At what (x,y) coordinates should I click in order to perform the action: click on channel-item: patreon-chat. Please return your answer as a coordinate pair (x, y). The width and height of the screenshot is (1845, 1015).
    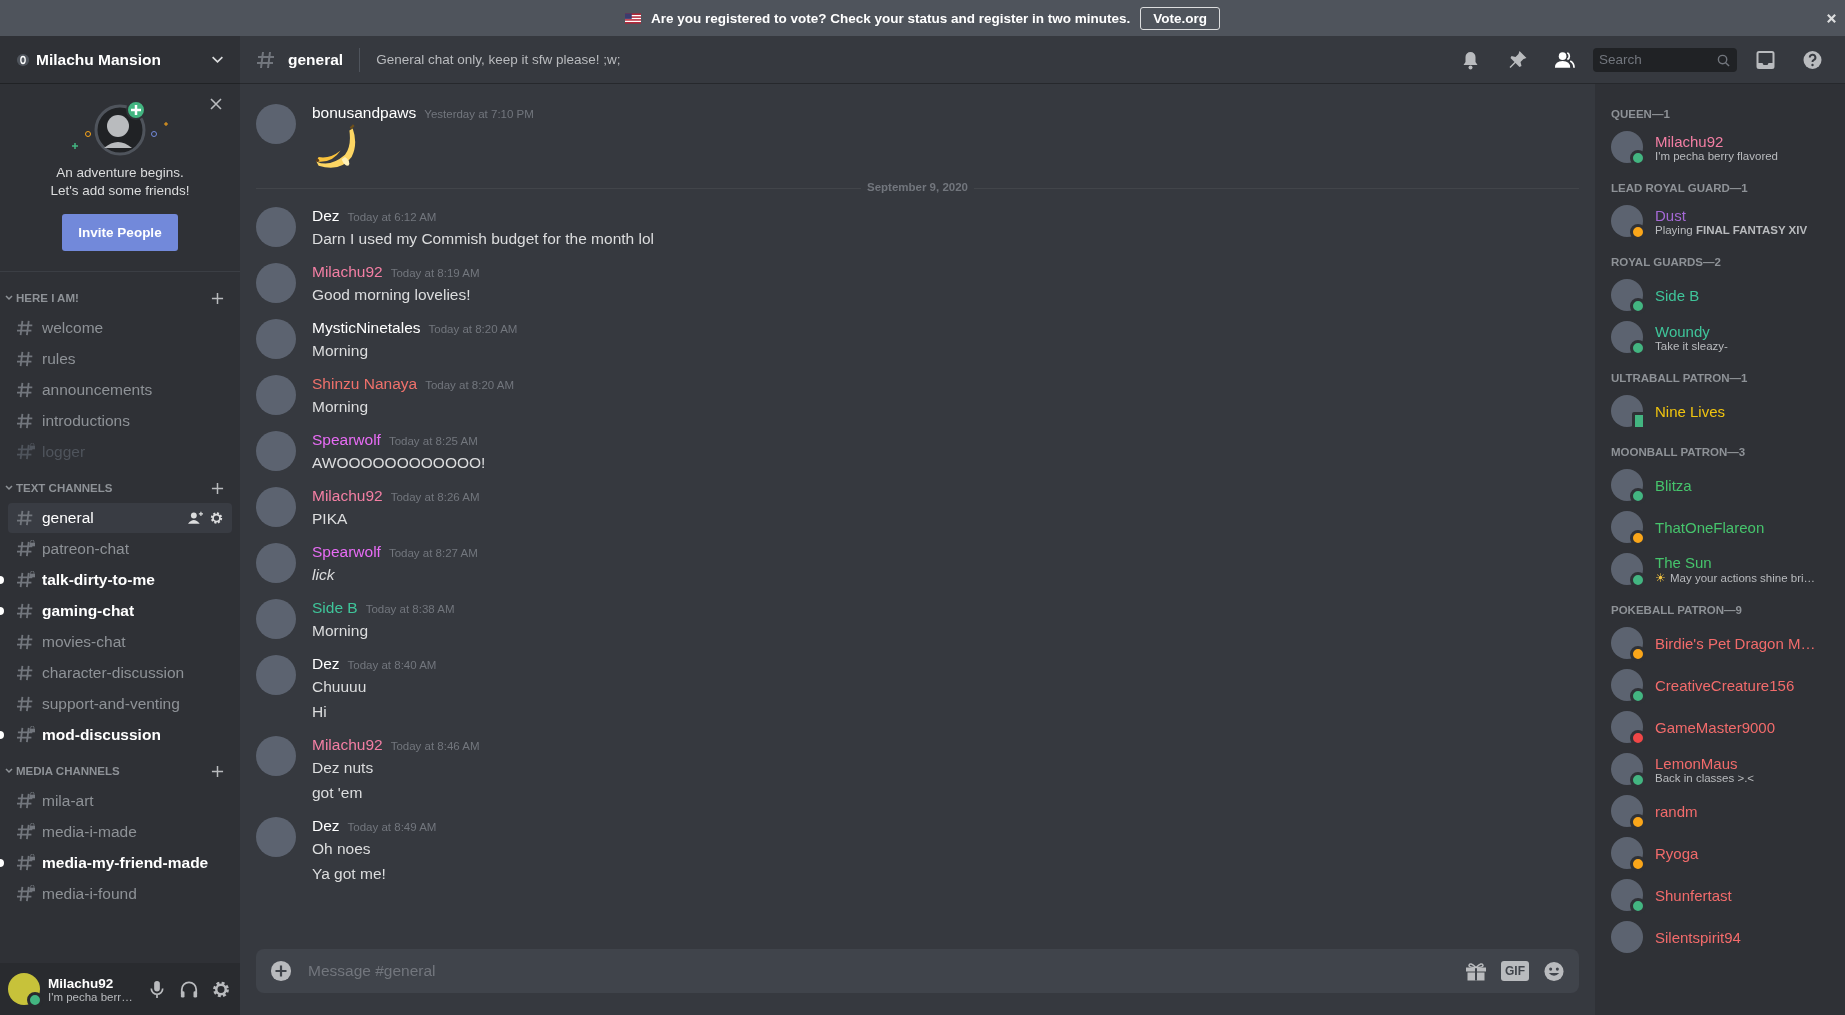
    Looking at the image, I should click on (120, 549).